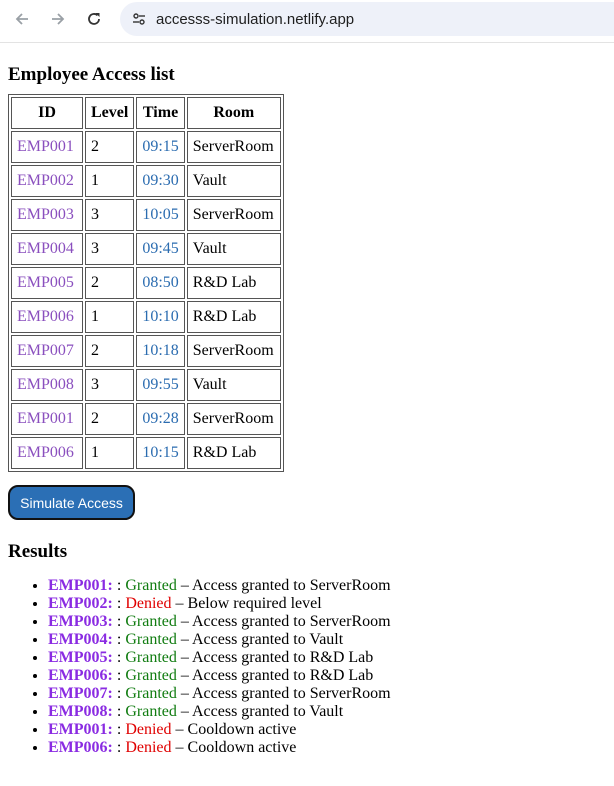 This screenshot has width=614, height=786. I want to click on result-item: EMP006: : Denied – Cooldown active, so click(327, 748).